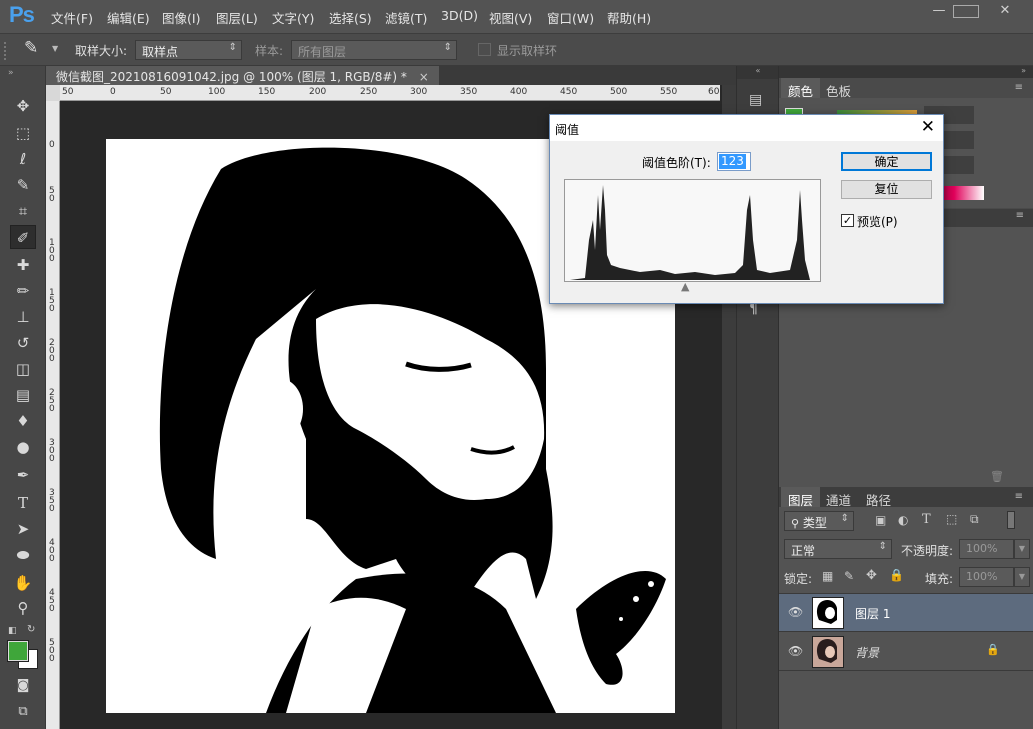  I want to click on lock-image-icon: ✎, so click(849, 576).